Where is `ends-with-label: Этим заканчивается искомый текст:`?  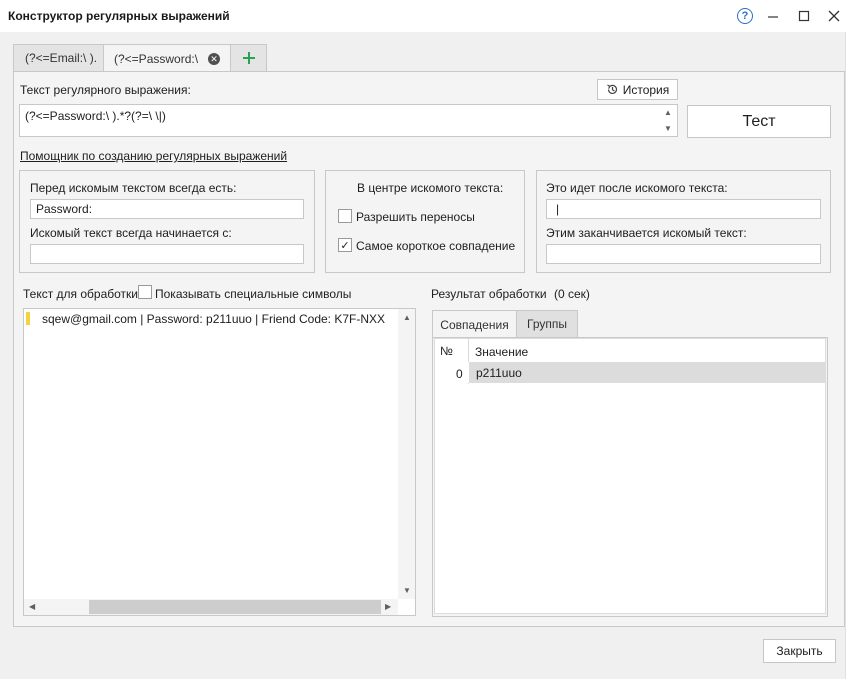 ends-with-label: Этим заканчивается искомый текст: is located at coordinates (646, 233).